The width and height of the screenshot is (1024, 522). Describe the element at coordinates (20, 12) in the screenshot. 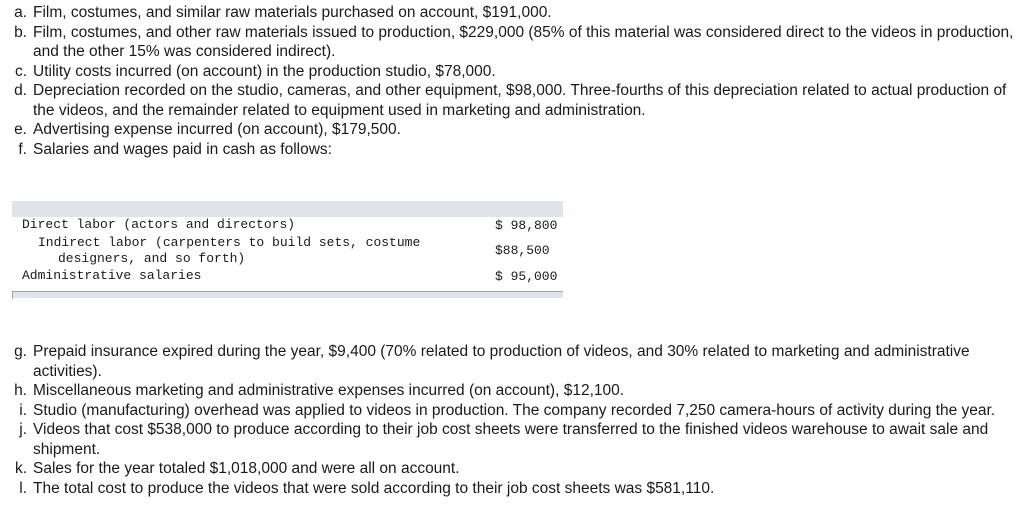

I see `item-marker: a.` at that location.